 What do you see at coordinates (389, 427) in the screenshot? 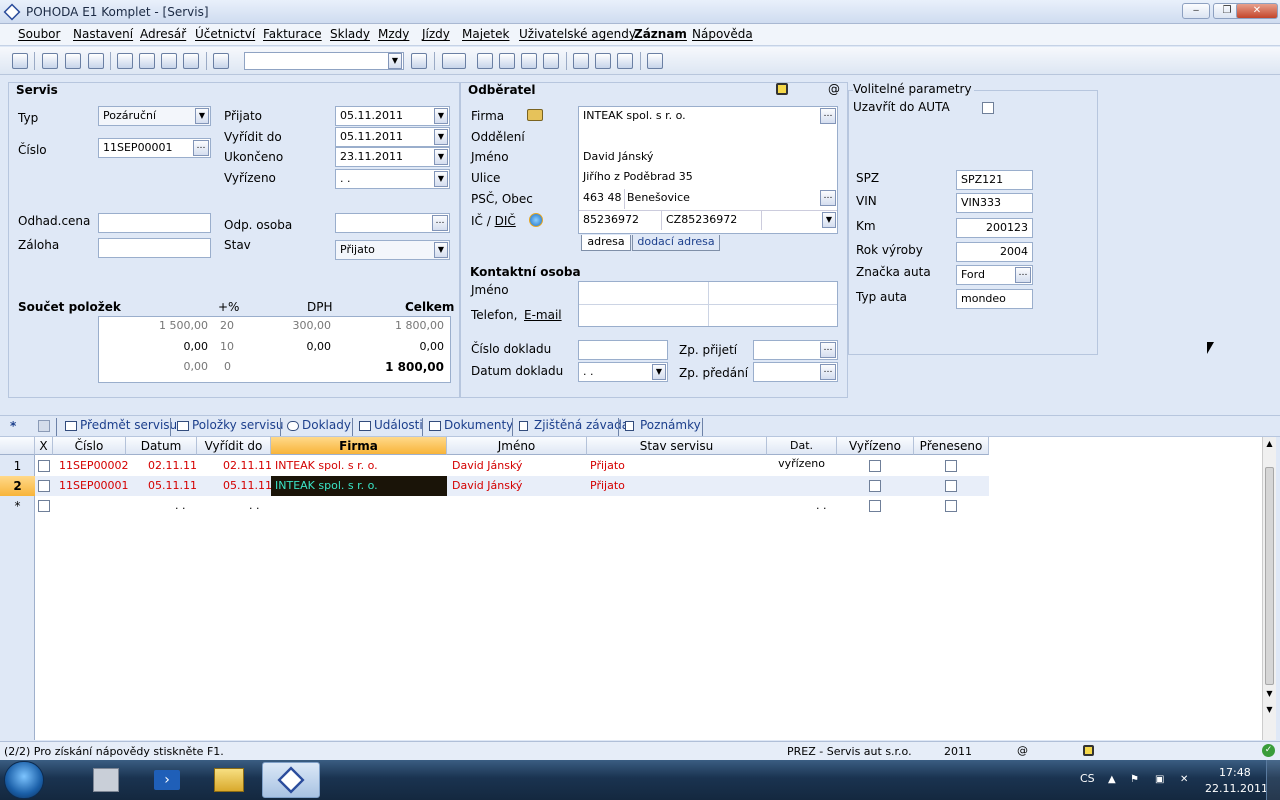
I see `tab-udalosti: Události` at bounding box center [389, 427].